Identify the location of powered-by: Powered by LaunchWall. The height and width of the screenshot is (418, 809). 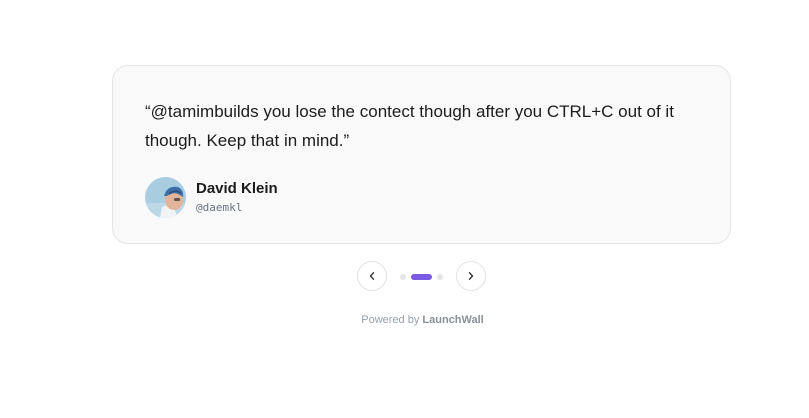
(404, 320).